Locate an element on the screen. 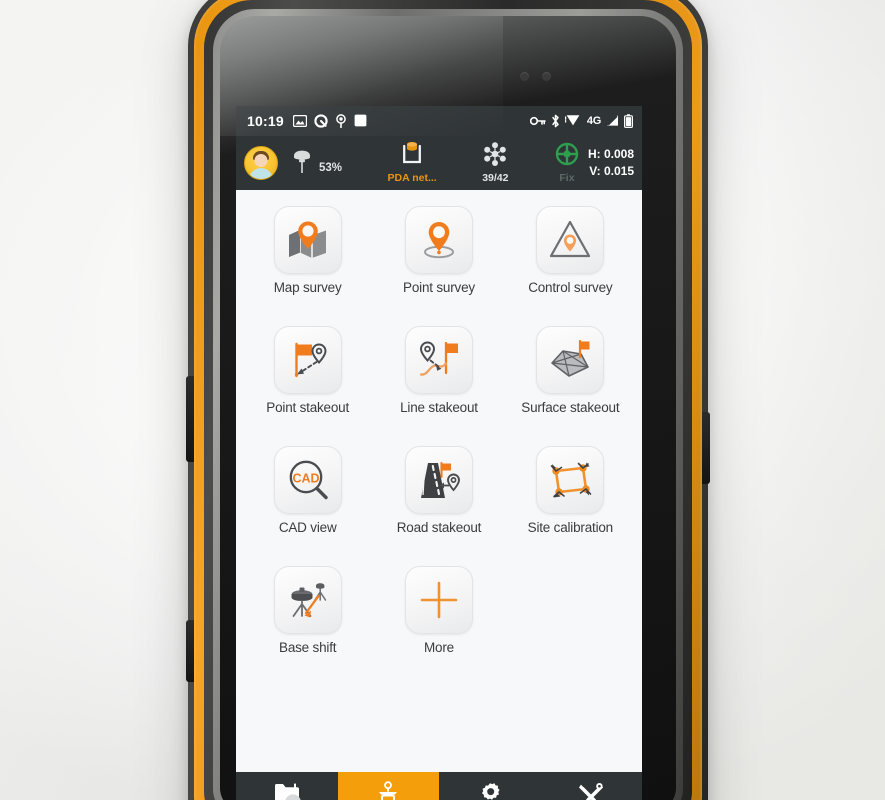 Image resolution: width=885 pixels, height=800 pixels. horizontal-precision-label: H: 0.008 is located at coordinates (610, 154).